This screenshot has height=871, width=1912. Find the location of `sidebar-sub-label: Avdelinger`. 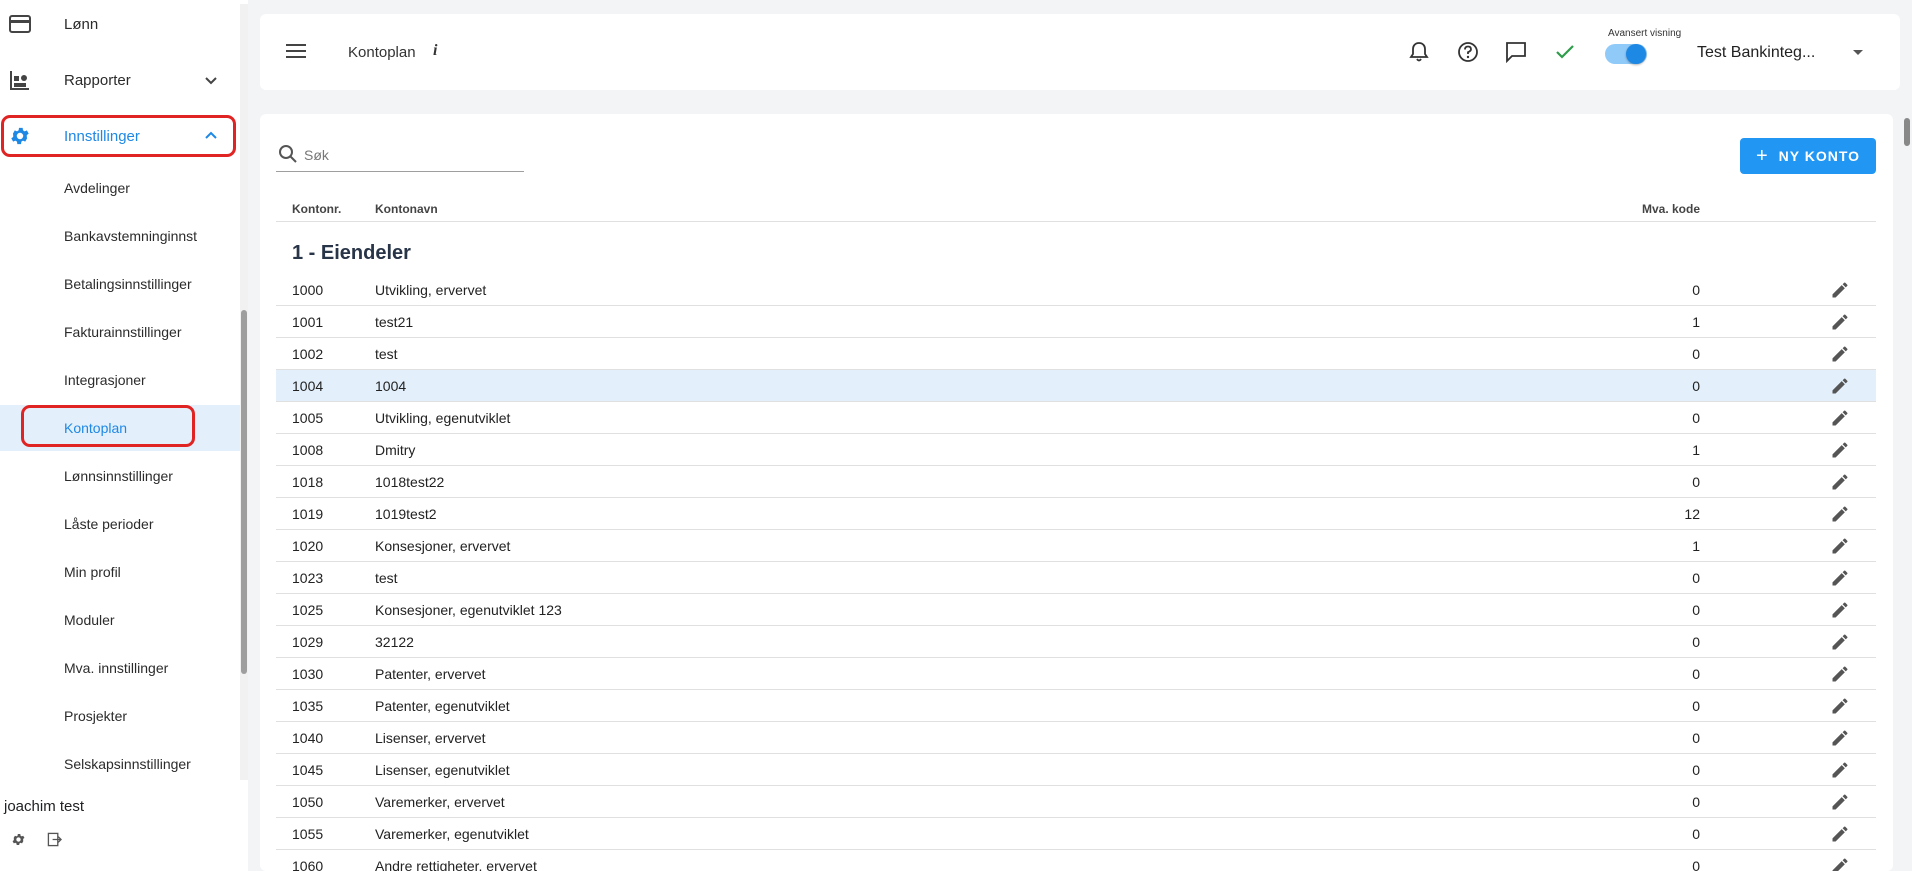

sidebar-sub-label: Avdelinger is located at coordinates (97, 188).